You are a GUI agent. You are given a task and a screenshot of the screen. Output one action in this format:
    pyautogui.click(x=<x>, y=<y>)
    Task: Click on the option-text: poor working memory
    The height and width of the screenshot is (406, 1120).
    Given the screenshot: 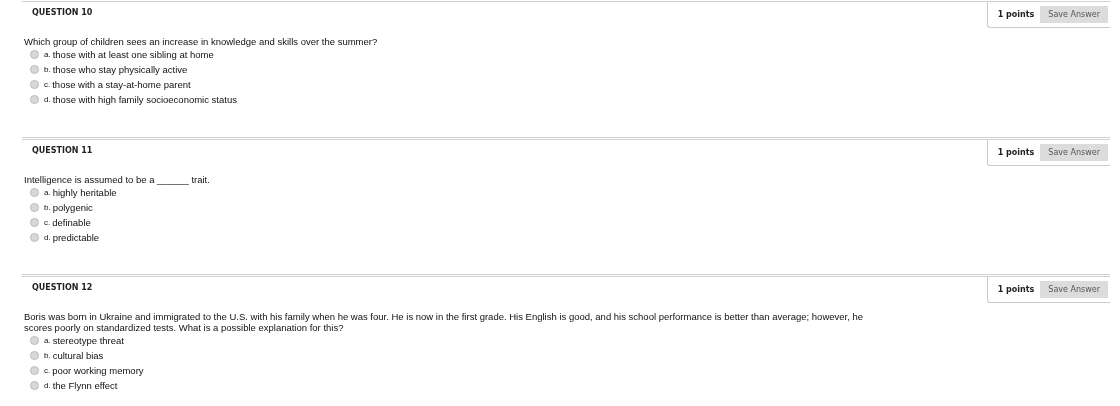 What is the action you would take?
    pyautogui.click(x=98, y=370)
    